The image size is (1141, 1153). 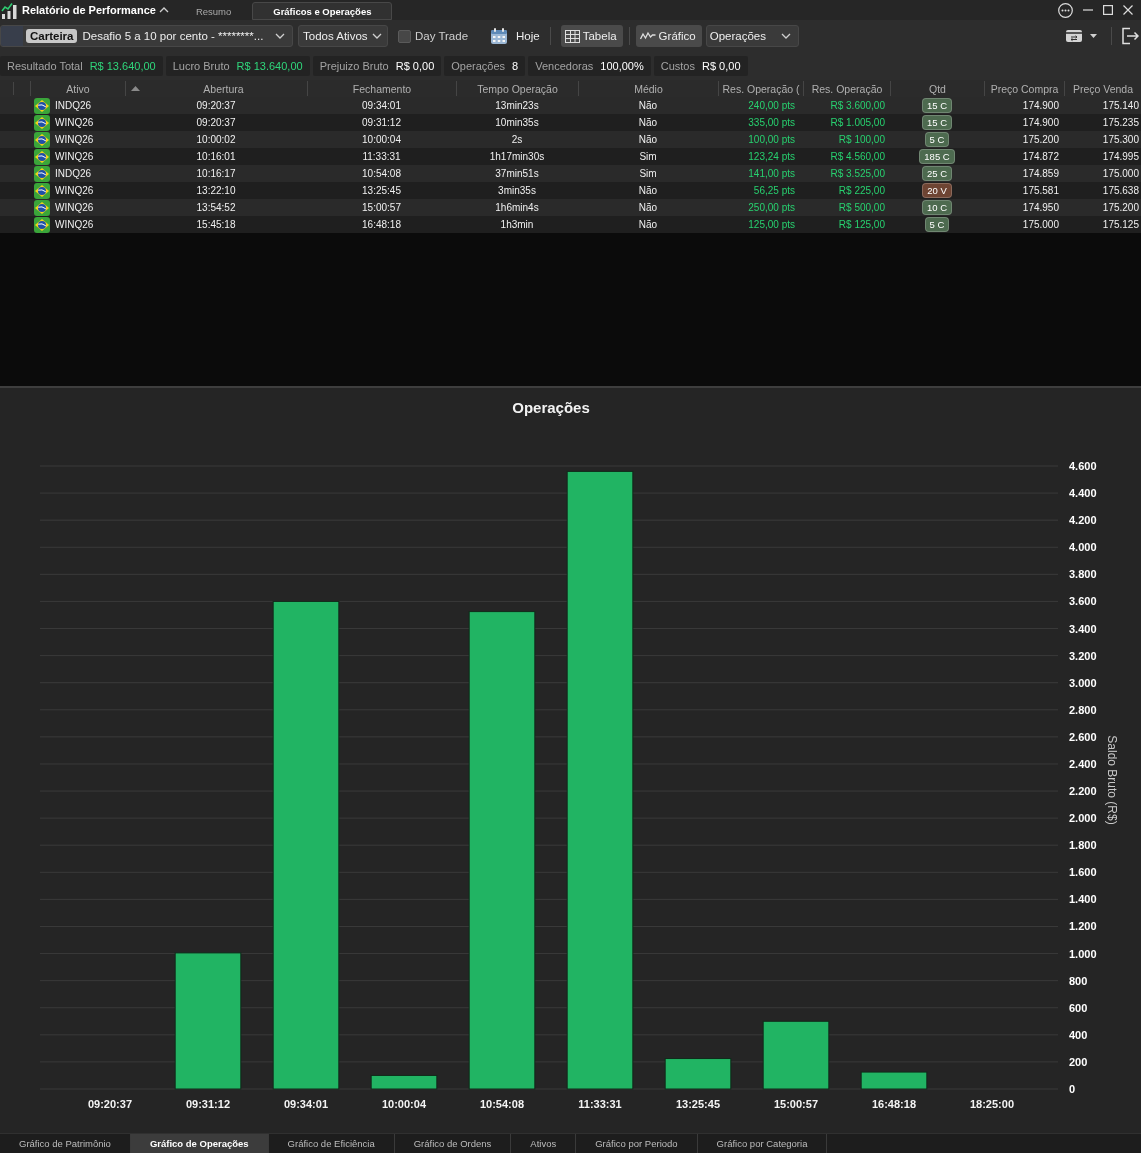 I want to click on chart-tab: Gráfico por Categoria, so click(x=762, y=1143).